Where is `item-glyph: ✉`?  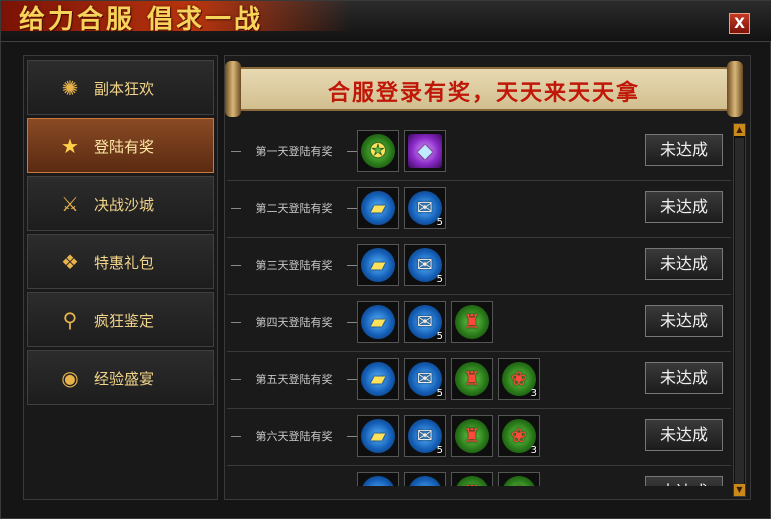
item-glyph: ✉ is located at coordinates (425, 479).